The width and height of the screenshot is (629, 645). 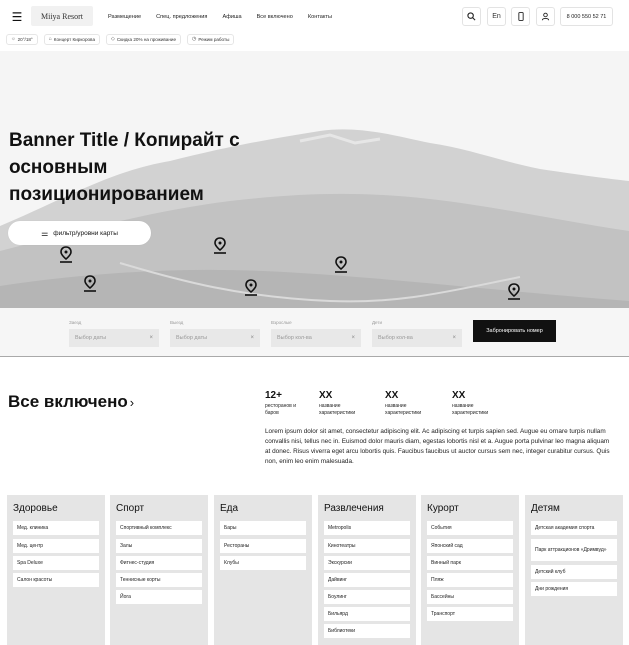 What do you see at coordinates (316, 338) in the screenshot?
I see `adults-input: Выбор кол-ва ×` at bounding box center [316, 338].